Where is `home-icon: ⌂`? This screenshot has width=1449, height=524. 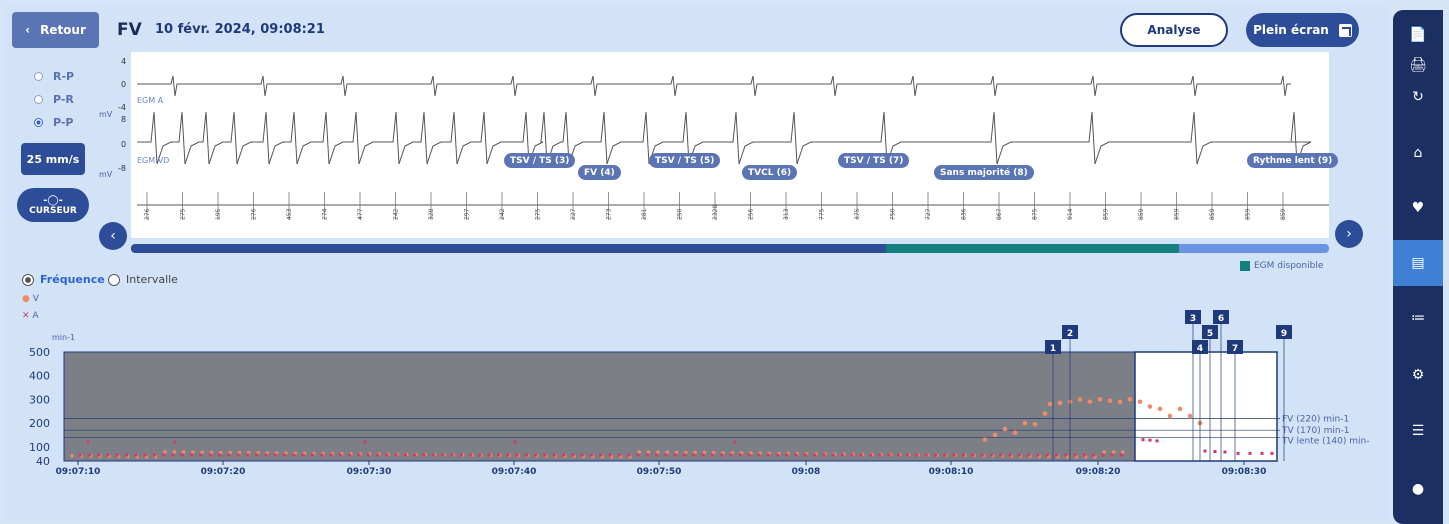 home-icon: ⌂ is located at coordinates (1418, 153).